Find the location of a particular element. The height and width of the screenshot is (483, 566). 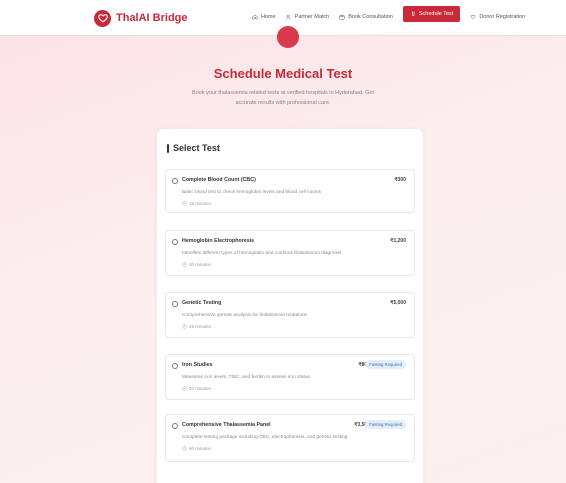

users-icon is located at coordinates (287, 16).